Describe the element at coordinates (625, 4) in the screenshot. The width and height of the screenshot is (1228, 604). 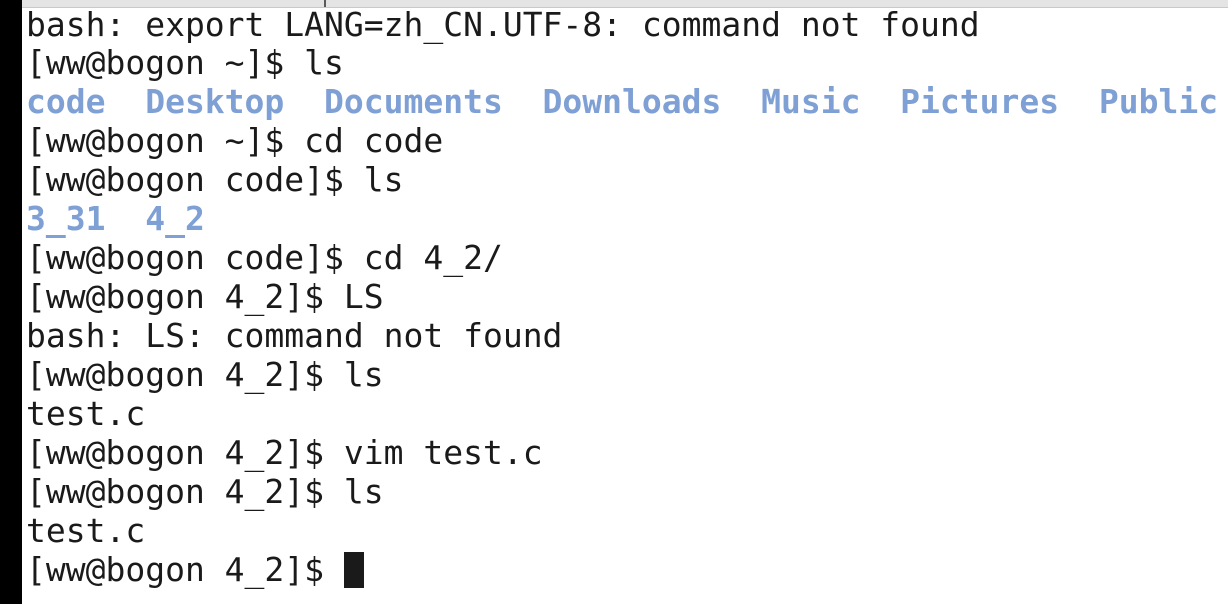
I see `window-chrome-strip` at that location.